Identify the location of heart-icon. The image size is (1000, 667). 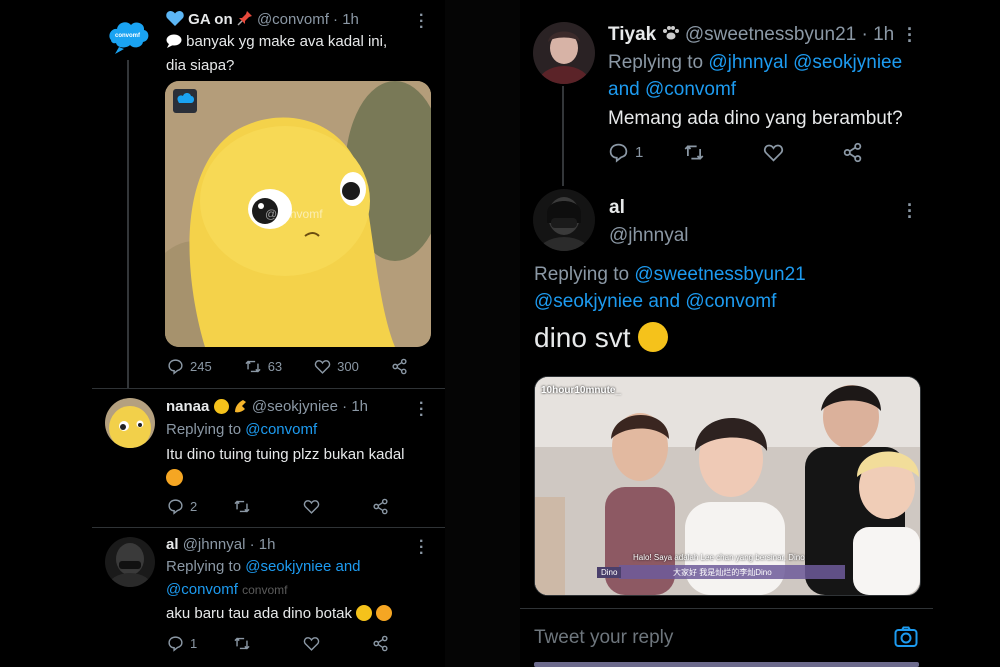
(175, 18).